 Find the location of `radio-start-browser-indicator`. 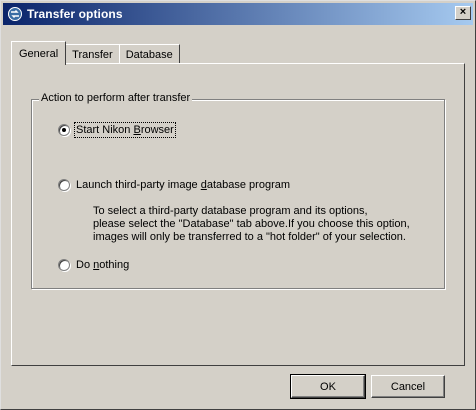

radio-start-browser-indicator is located at coordinates (64, 130).